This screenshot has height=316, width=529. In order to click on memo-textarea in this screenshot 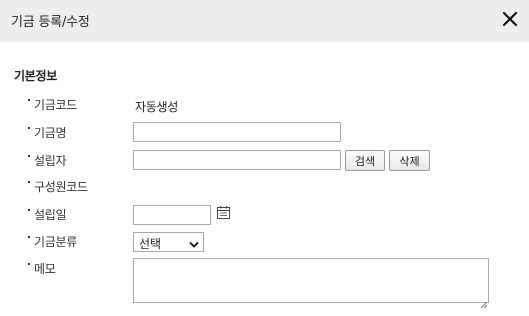, I will do `click(311, 280)`.